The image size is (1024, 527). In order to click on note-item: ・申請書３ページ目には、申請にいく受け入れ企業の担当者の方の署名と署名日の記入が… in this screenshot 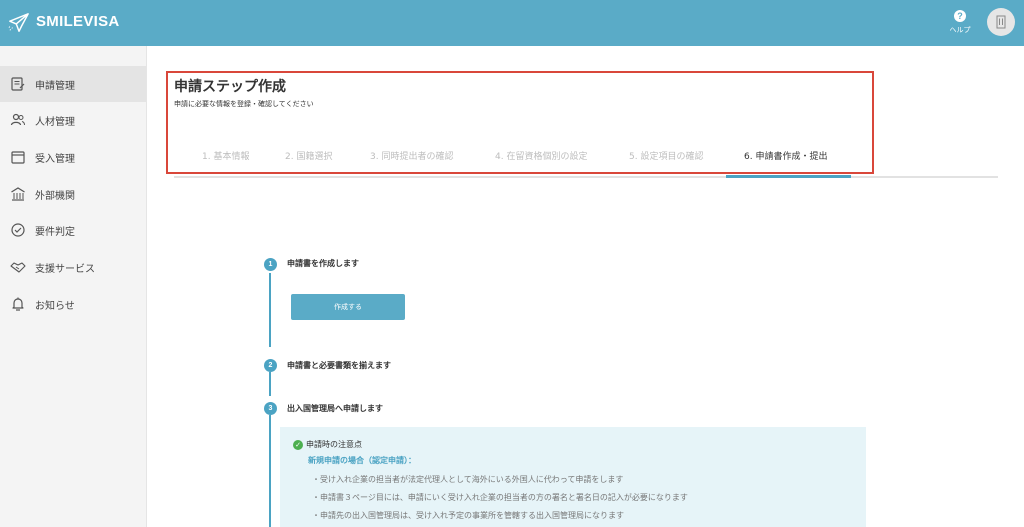, I will do `click(500, 497)`.